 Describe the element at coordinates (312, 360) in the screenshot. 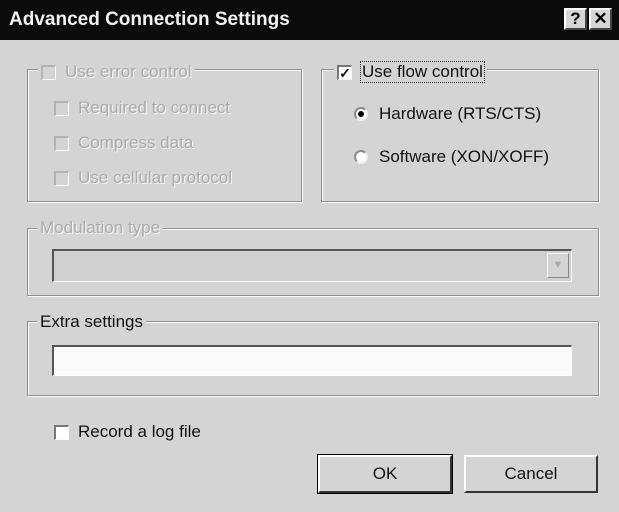

I see `extra-settings-input` at that location.